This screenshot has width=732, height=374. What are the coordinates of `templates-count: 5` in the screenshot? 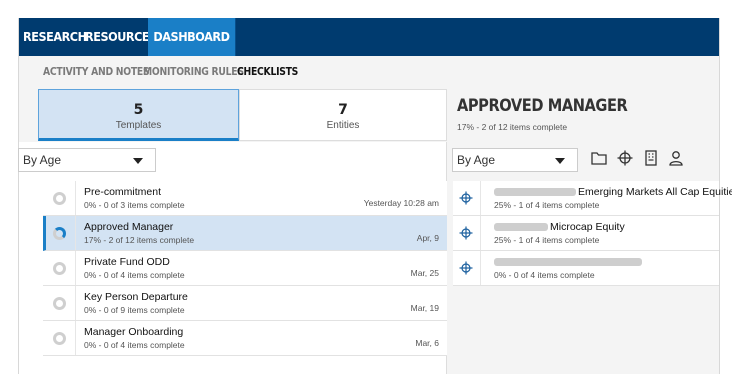 It's located at (138, 110).